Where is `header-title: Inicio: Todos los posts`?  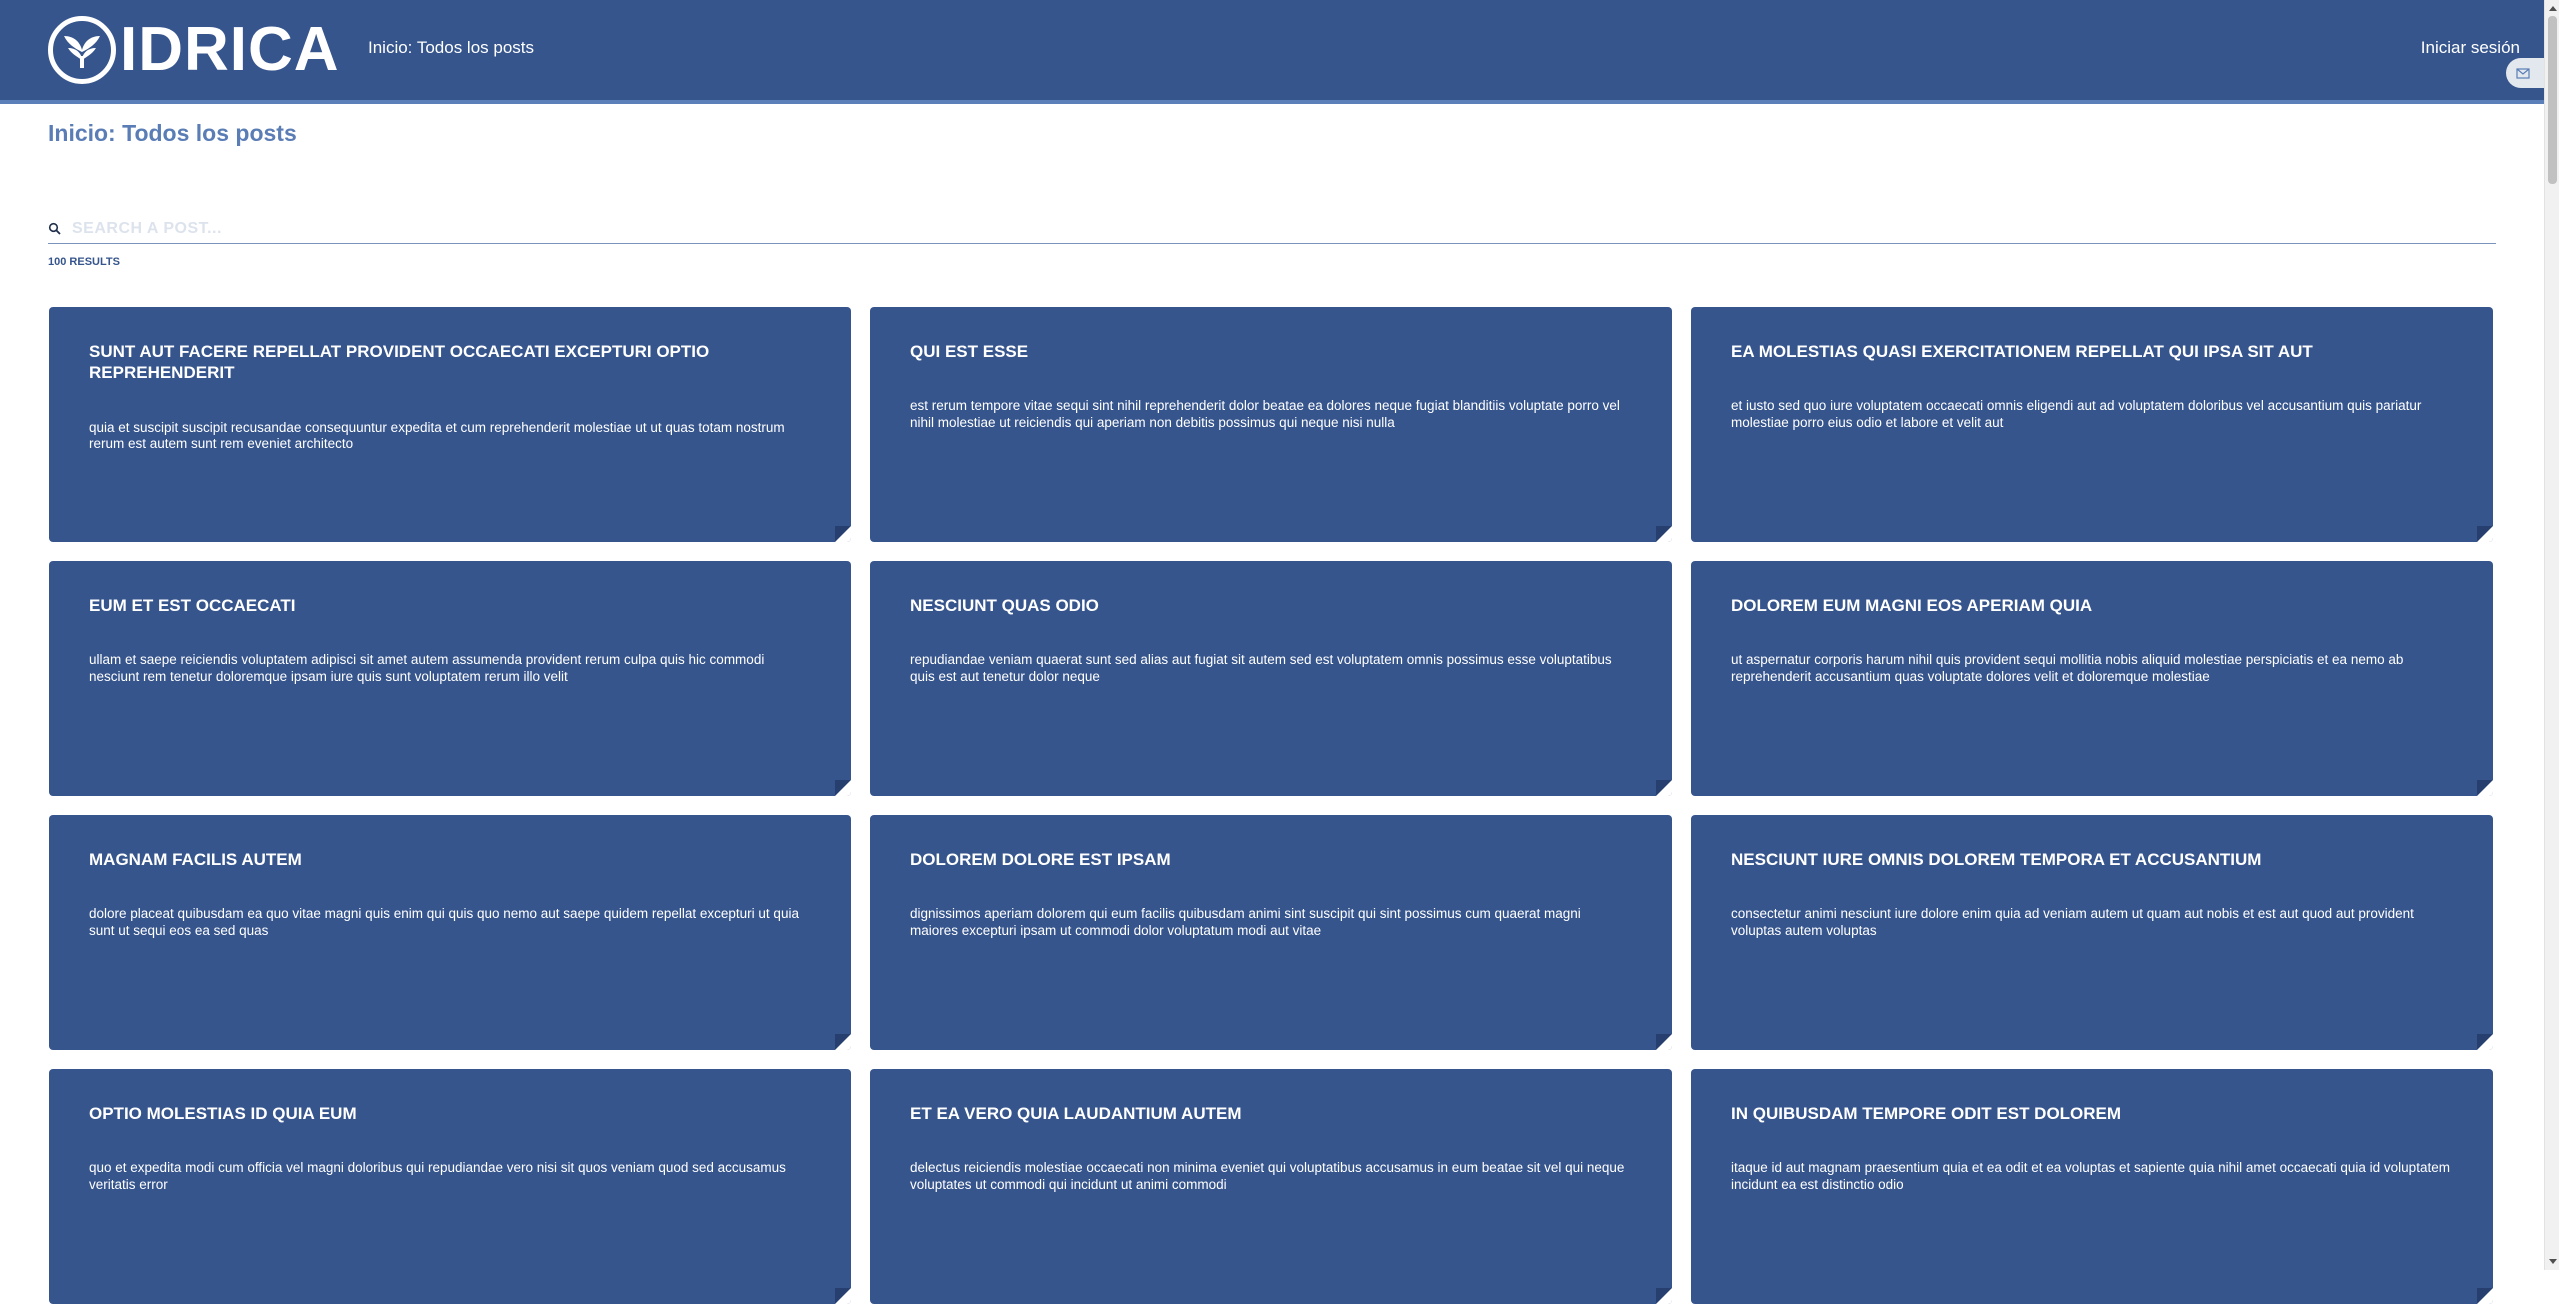
header-title: Inicio: Todos los posts is located at coordinates (451, 47).